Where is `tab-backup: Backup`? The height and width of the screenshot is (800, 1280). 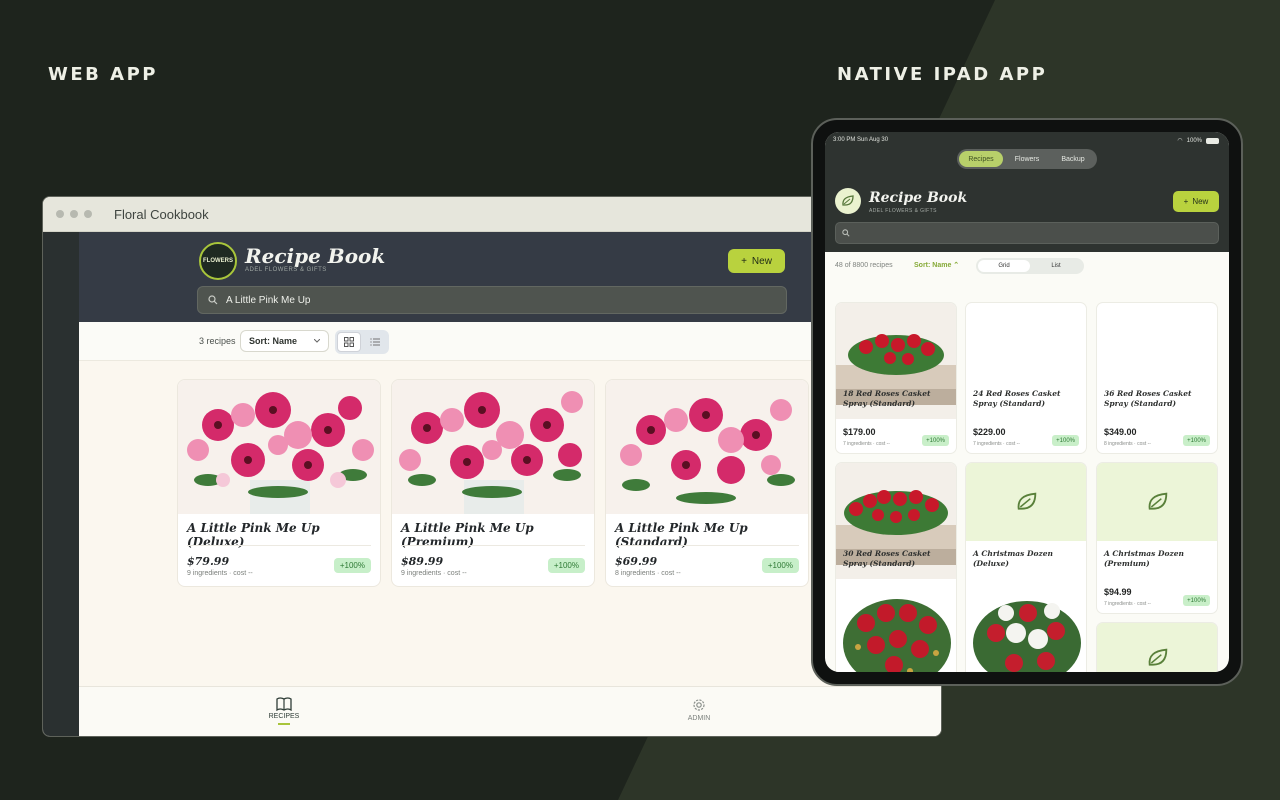
tab-backup: Backup is located at coordinates (1073, 159).